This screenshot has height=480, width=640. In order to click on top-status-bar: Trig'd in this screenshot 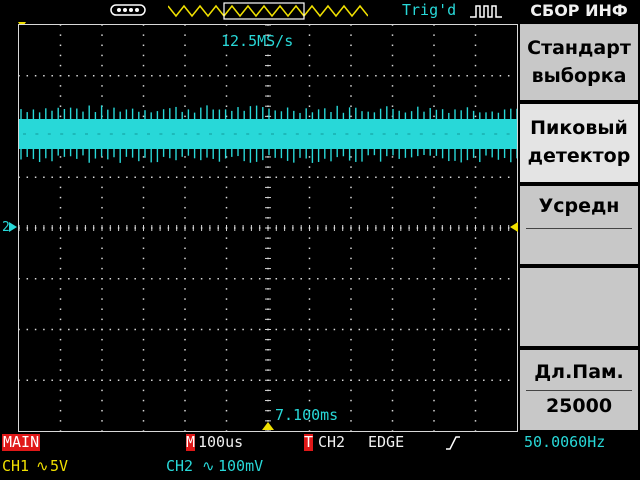, I will do `click(259, 14)`.